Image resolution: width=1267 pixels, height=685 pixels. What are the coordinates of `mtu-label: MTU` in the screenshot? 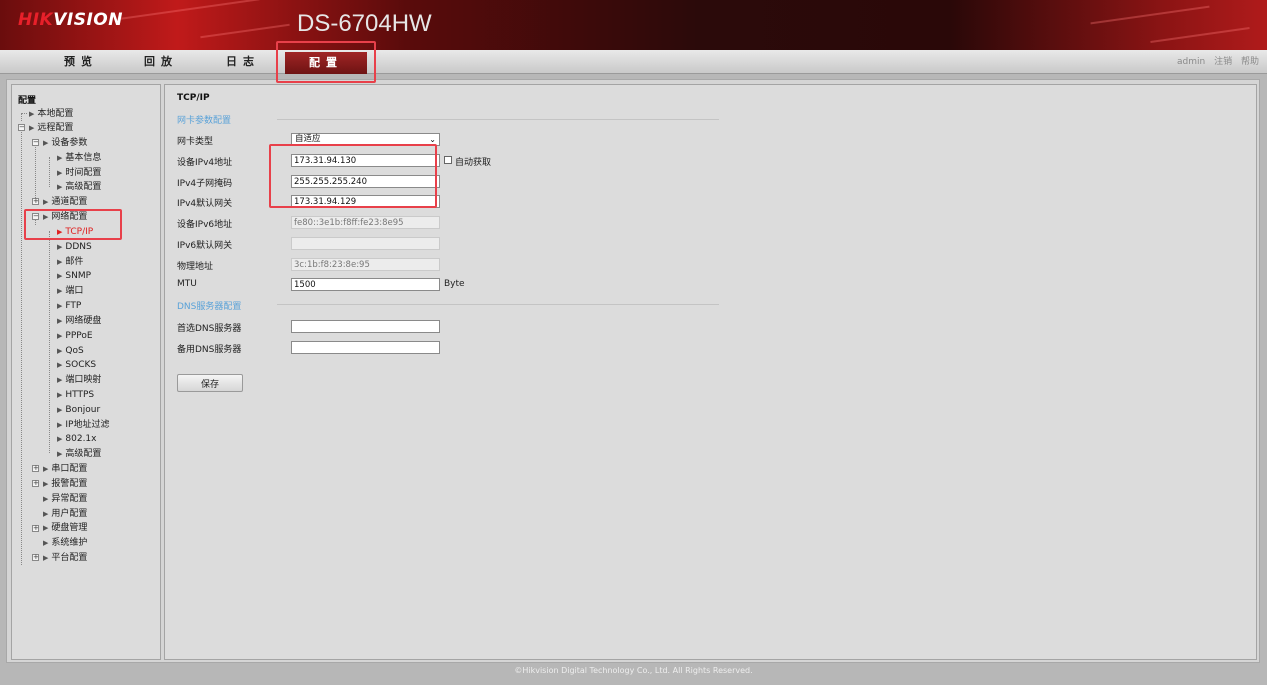 It's located at (187, 284).